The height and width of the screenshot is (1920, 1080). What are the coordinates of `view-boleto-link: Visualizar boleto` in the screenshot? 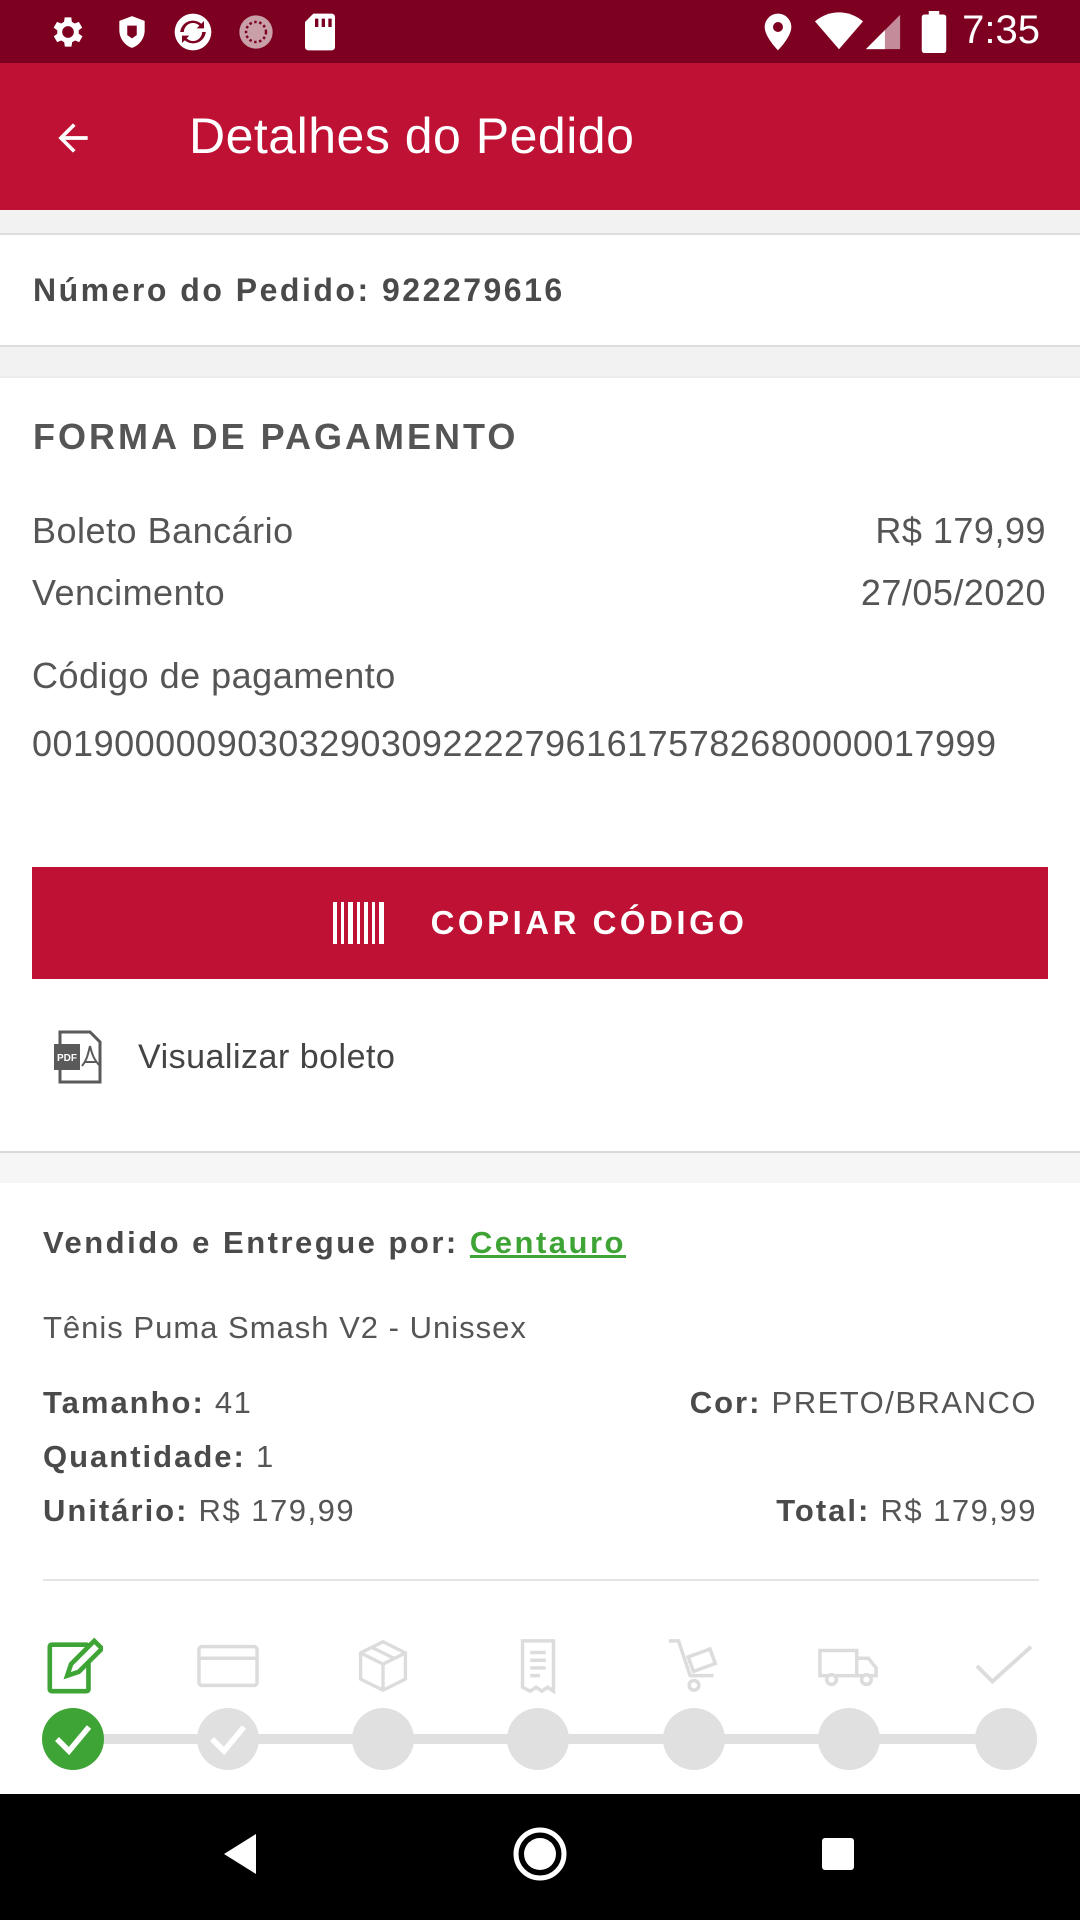 It's located at (266, 1057).